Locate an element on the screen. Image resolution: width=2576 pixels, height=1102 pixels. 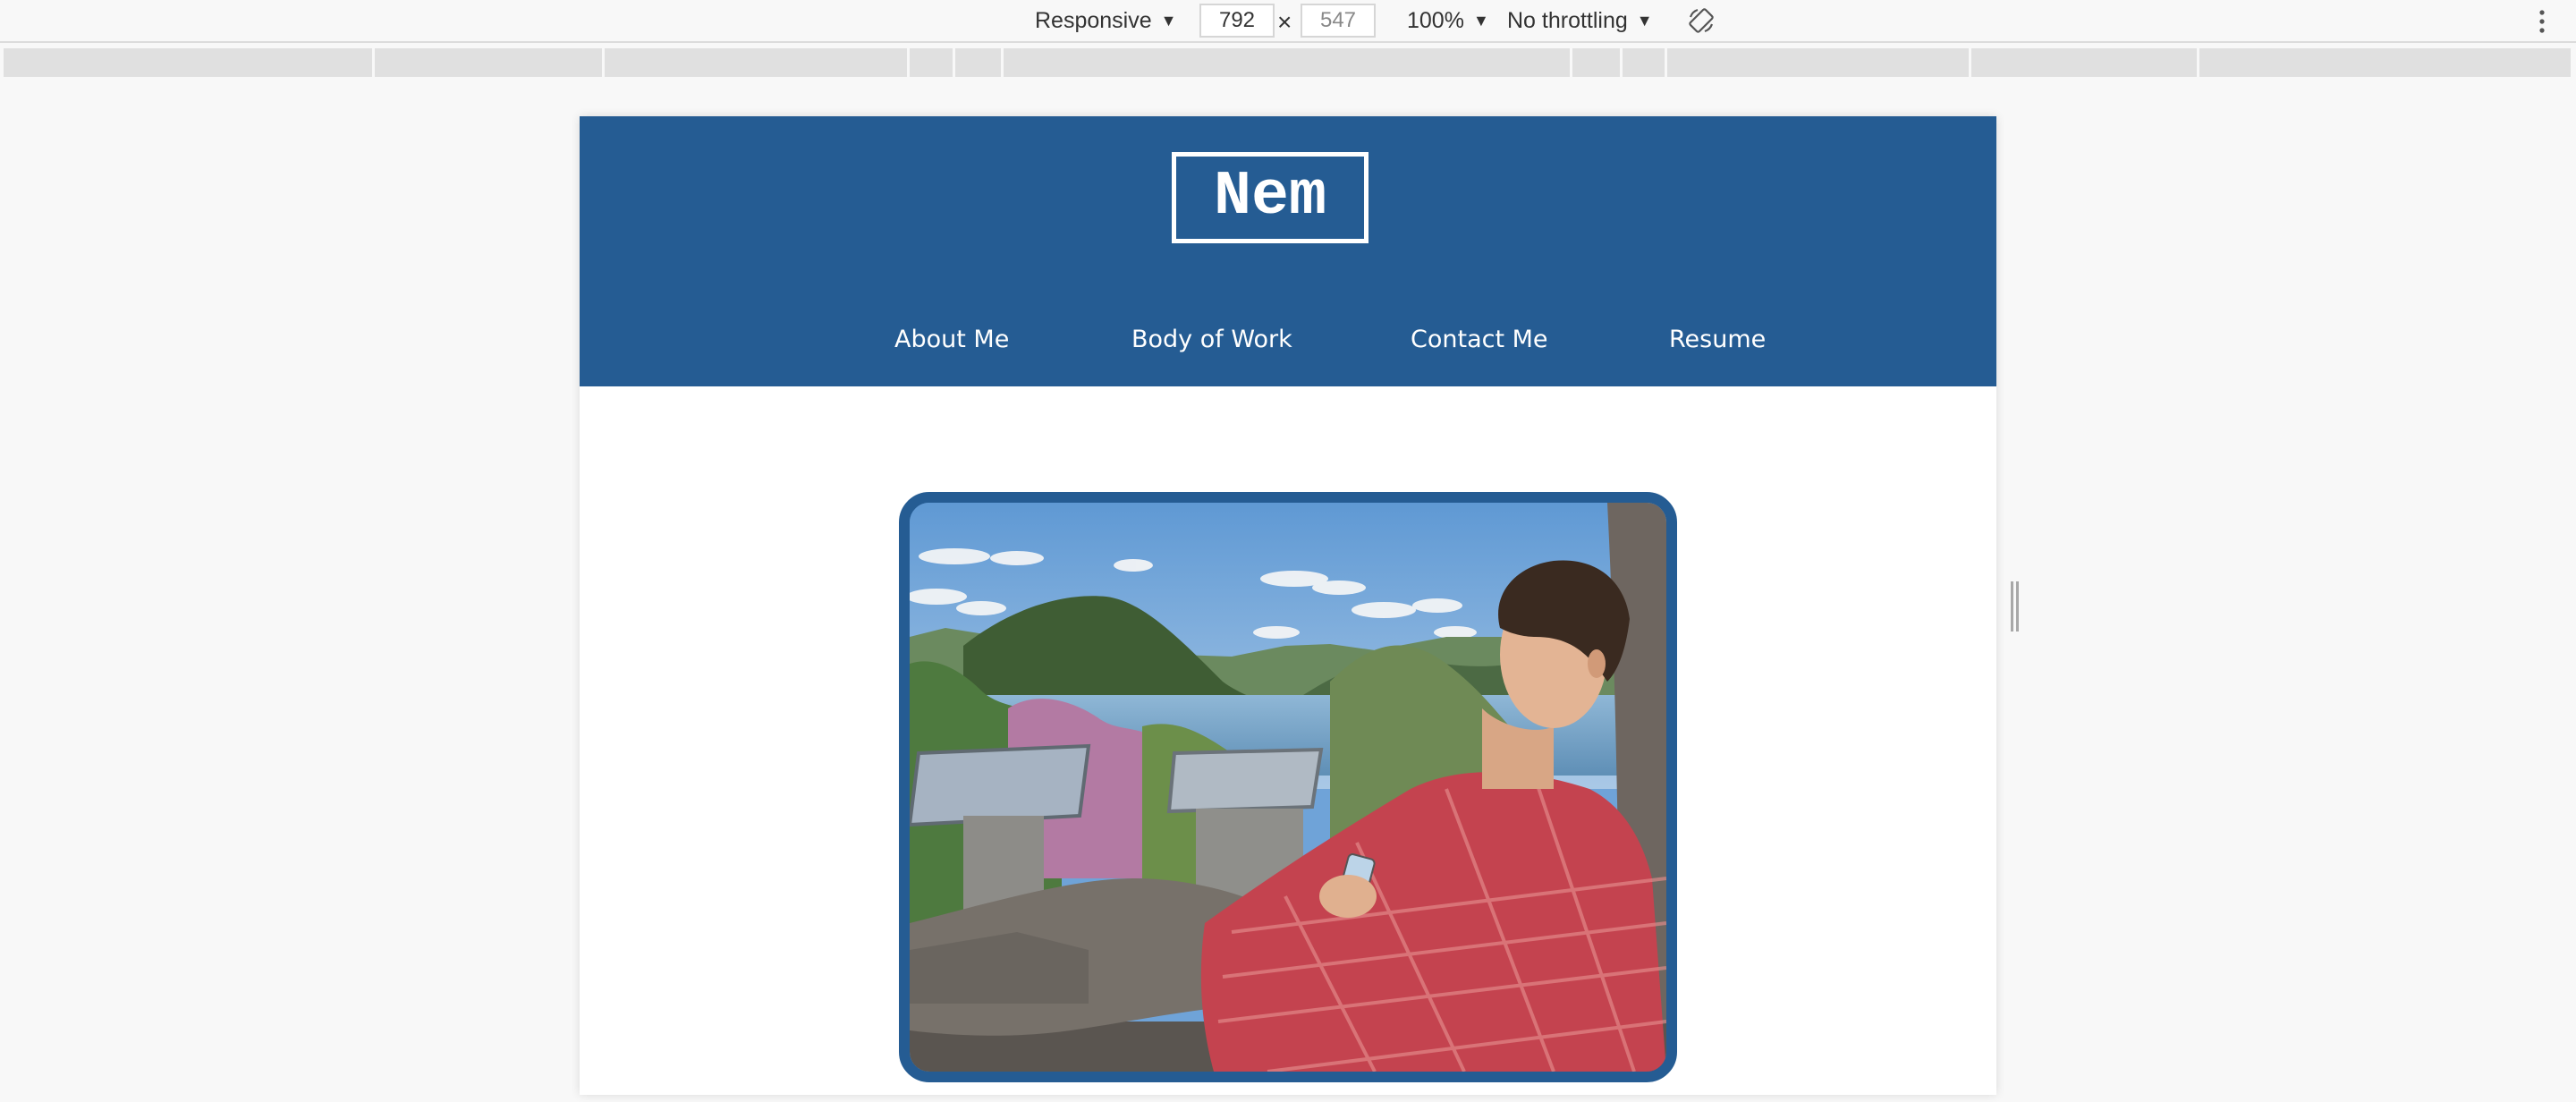
device-mode-select: Responsive ▼ is located at coordinates (1105, 20).